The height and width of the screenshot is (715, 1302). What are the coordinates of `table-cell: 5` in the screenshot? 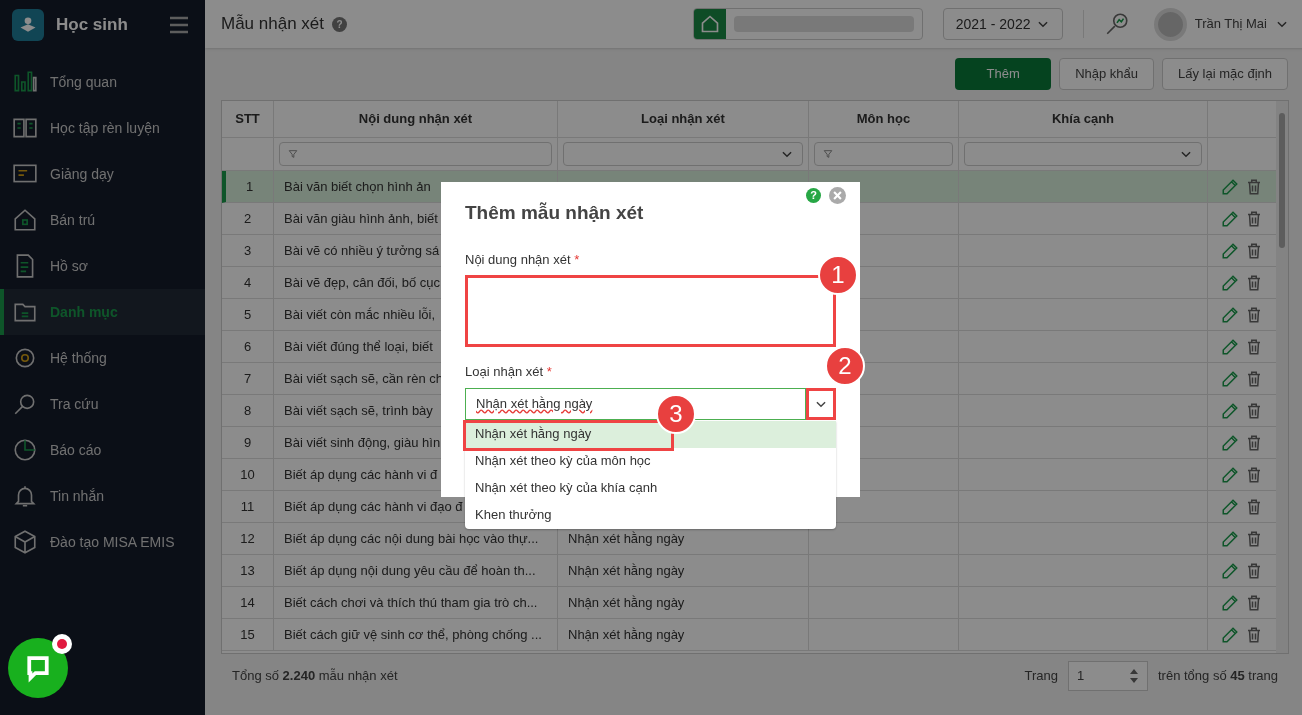 It's located at (248, 314).